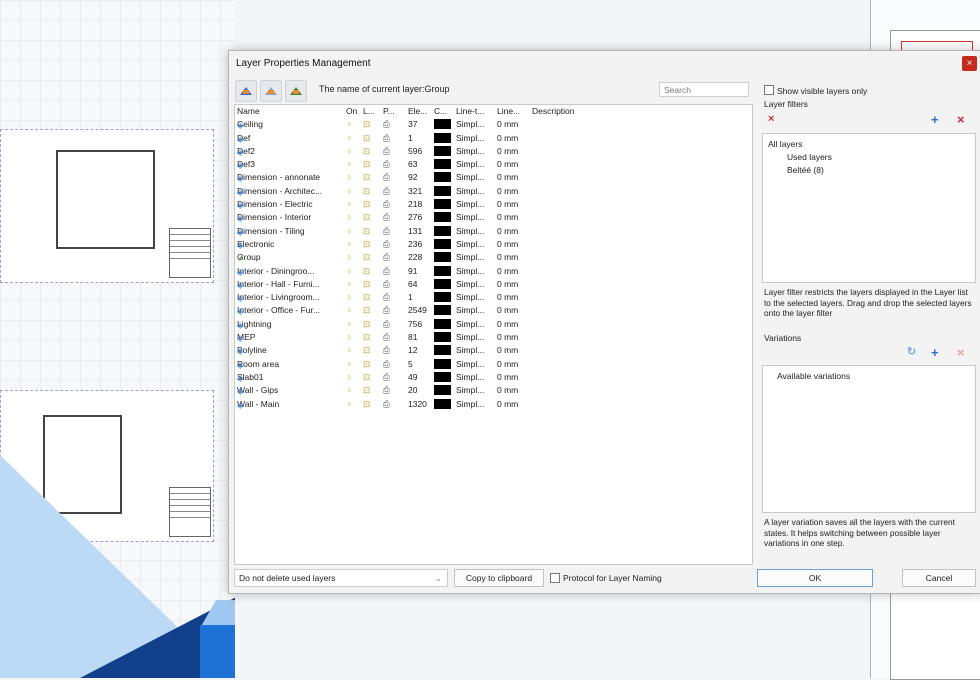 The width and height of the screenshot is (980, 680). I want to click on layer-name: ◈ Dimension - Interior, so click(290, 217).